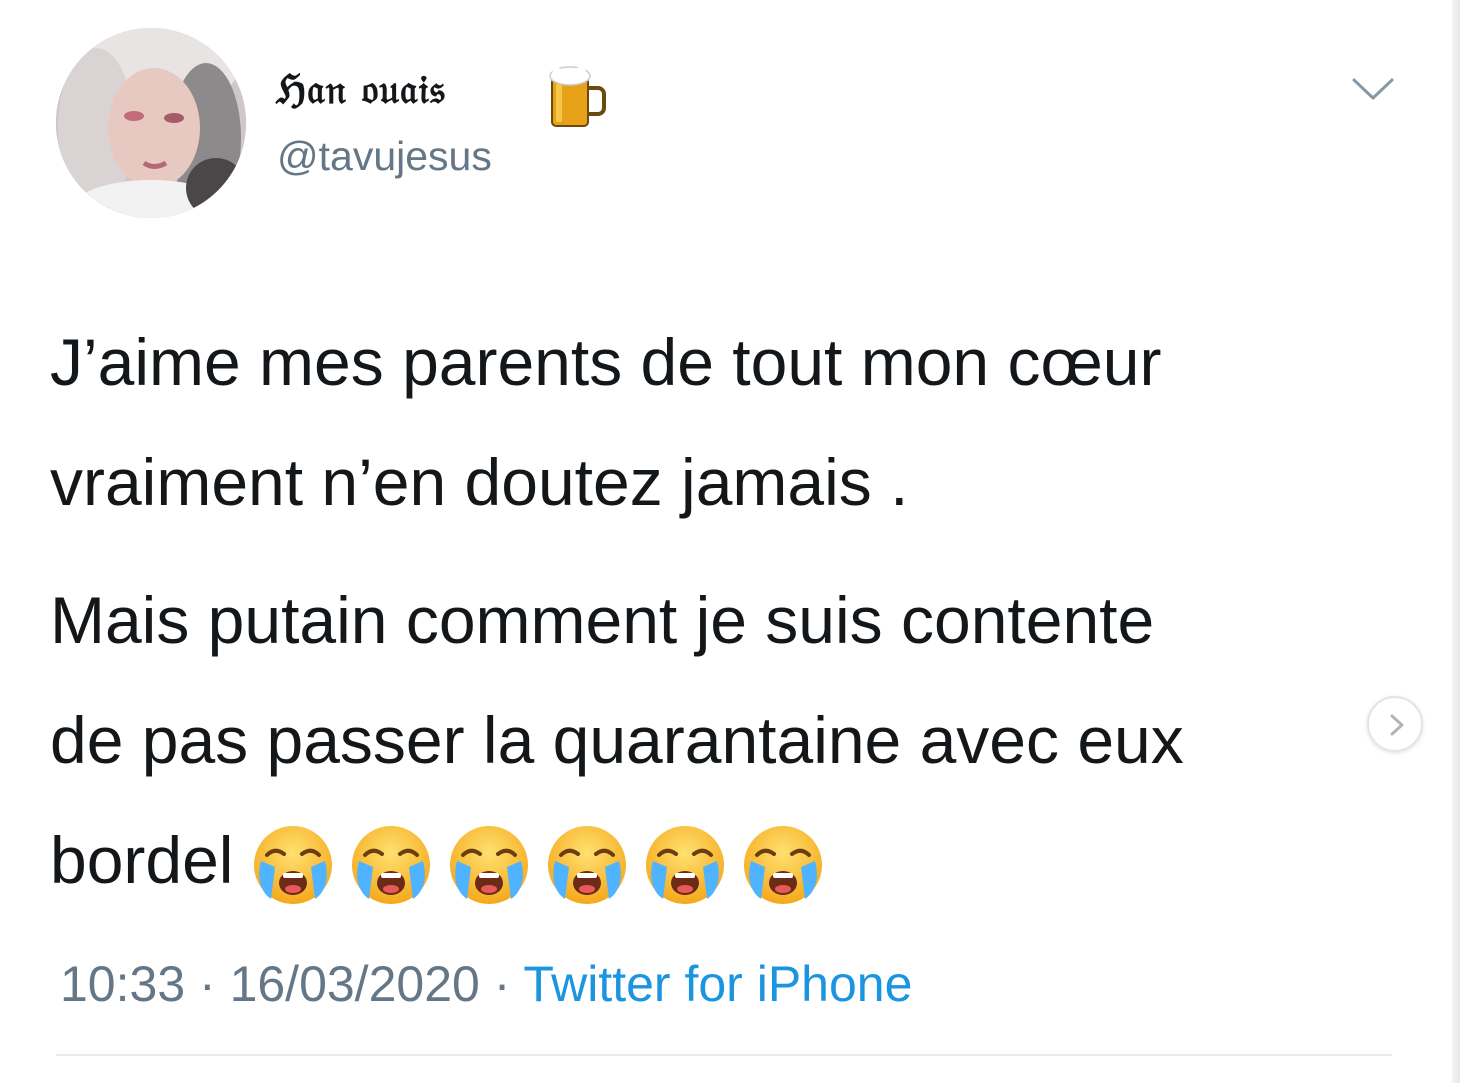 This screenshot has height=1083, width=1460. What do you see at coordinates (142, 860) in the screenshot?
I see `tweet-line: bordel` at bounding box center [142, 860].